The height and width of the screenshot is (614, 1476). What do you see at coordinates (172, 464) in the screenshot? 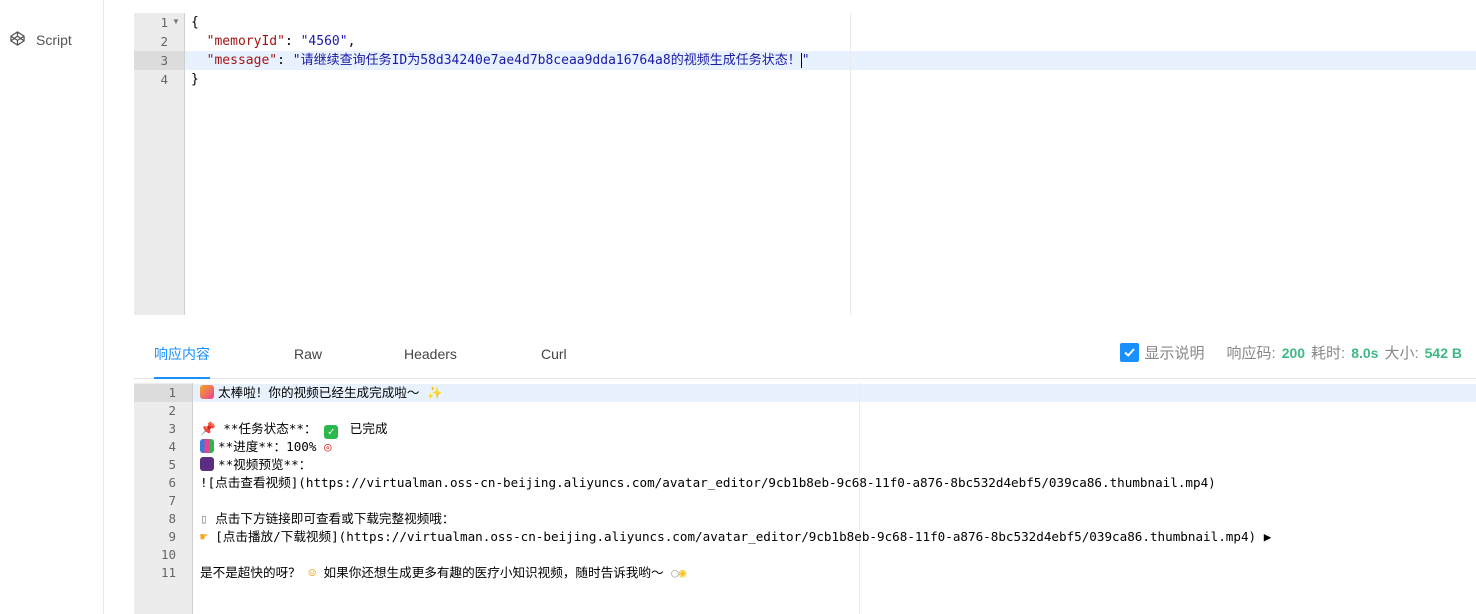
I see `line-number: 5` at bounding box center [172, 464].